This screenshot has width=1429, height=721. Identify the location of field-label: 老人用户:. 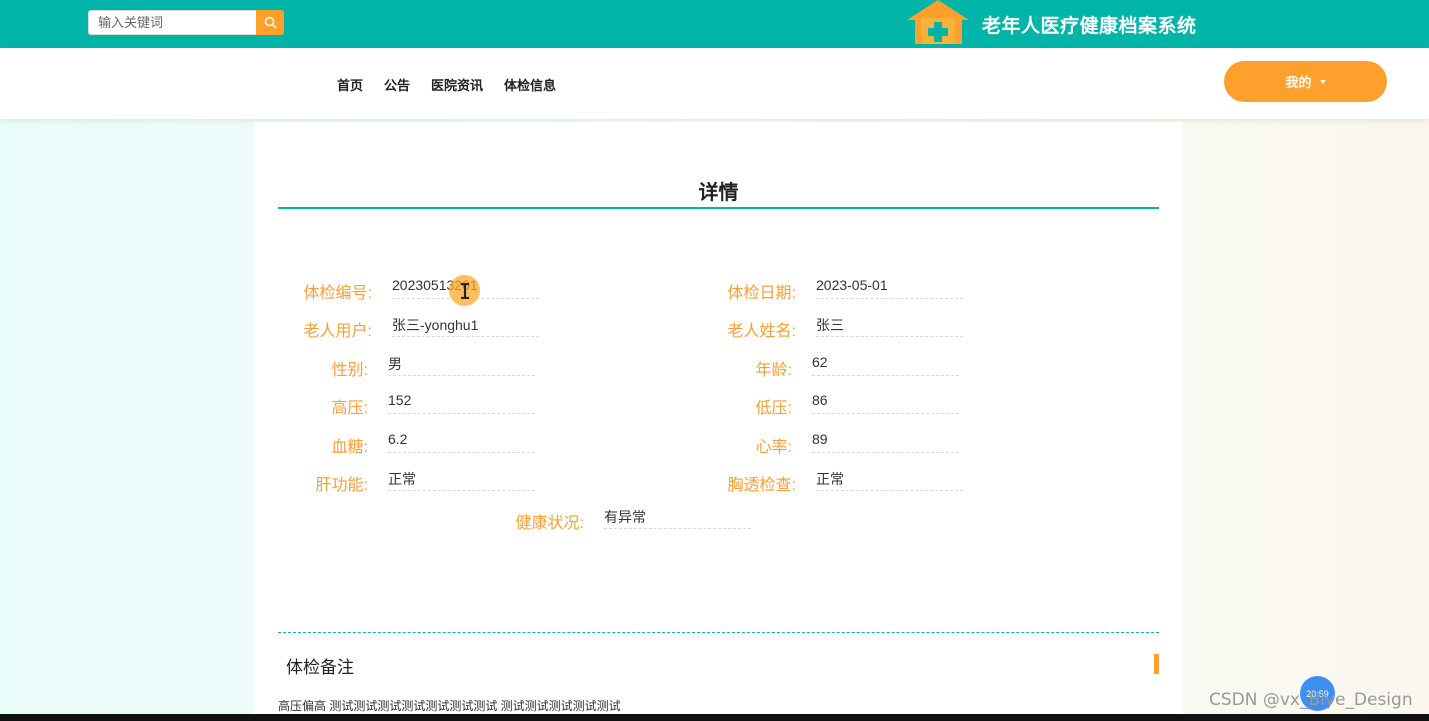
(337, 331).